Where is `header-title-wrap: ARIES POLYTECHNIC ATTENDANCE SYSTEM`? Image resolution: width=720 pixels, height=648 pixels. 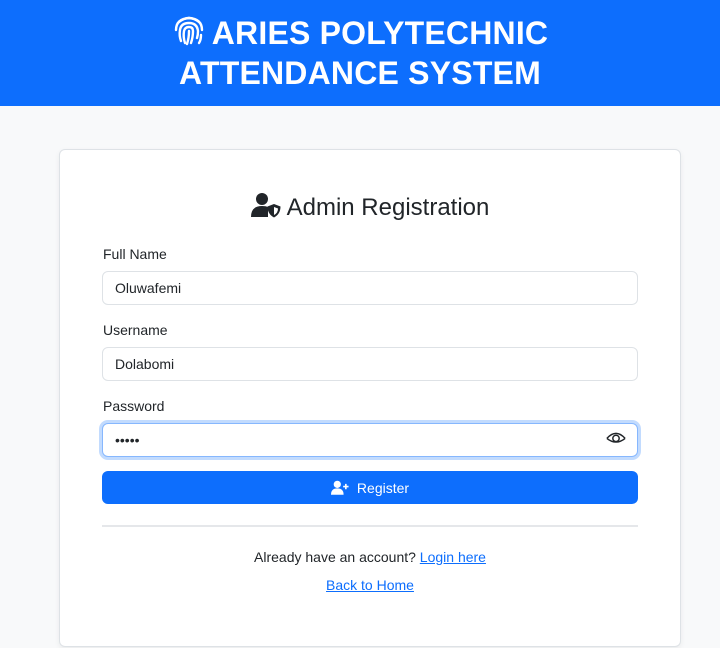
header-title-wrap: ARIES POLYTECHNIC ATTENDANCE SYSTEM is located at coordinates (360, 53).